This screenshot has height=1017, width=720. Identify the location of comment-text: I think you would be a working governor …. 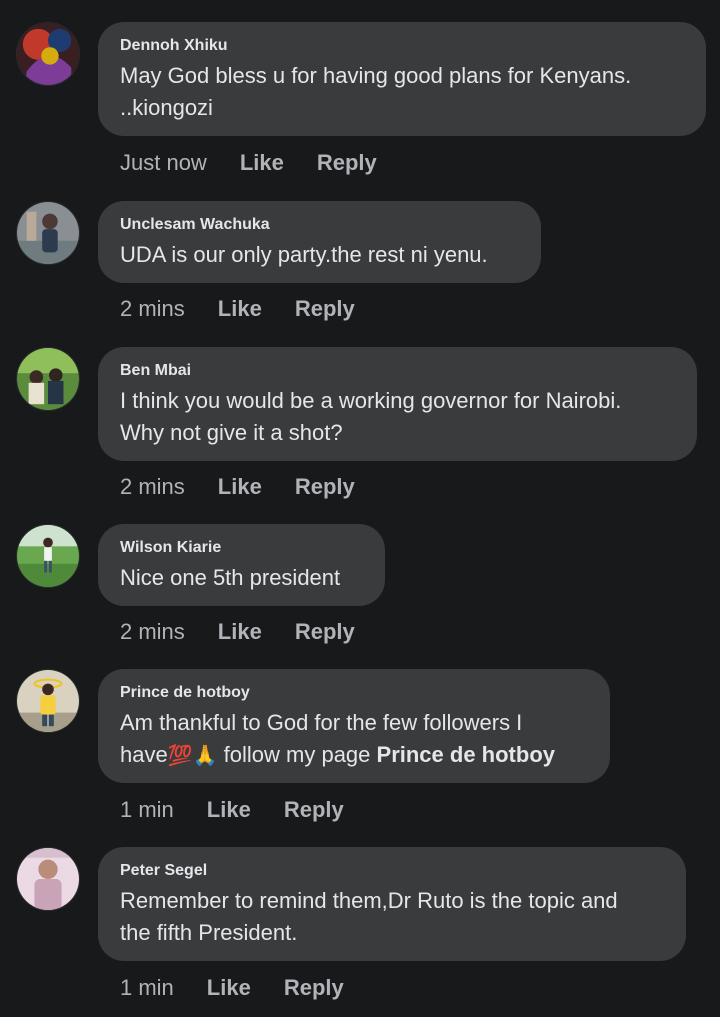
(397, 417).